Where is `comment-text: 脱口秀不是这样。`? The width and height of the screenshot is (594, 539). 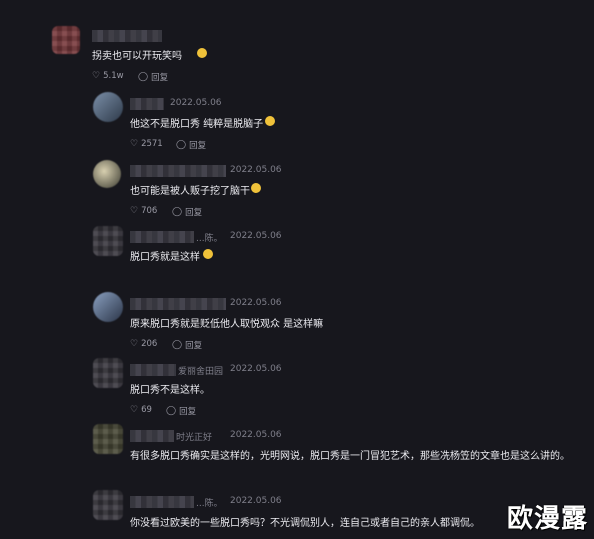
comment-text: 脱口秀不是这样。 is located at coordinates (170, 390).